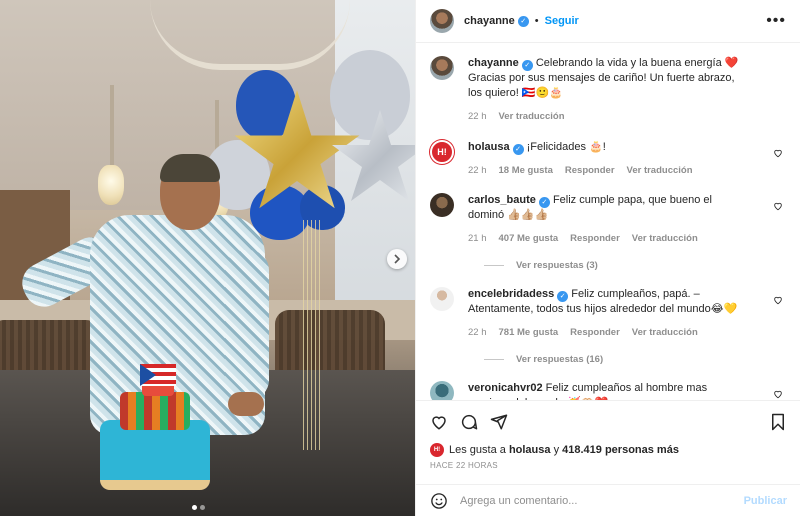 Image resolution: width=800 pixels, height=516 pixels. Describe the element at coordinates (439, 501) in the screenshot. I see `emoji-icon` at that location.